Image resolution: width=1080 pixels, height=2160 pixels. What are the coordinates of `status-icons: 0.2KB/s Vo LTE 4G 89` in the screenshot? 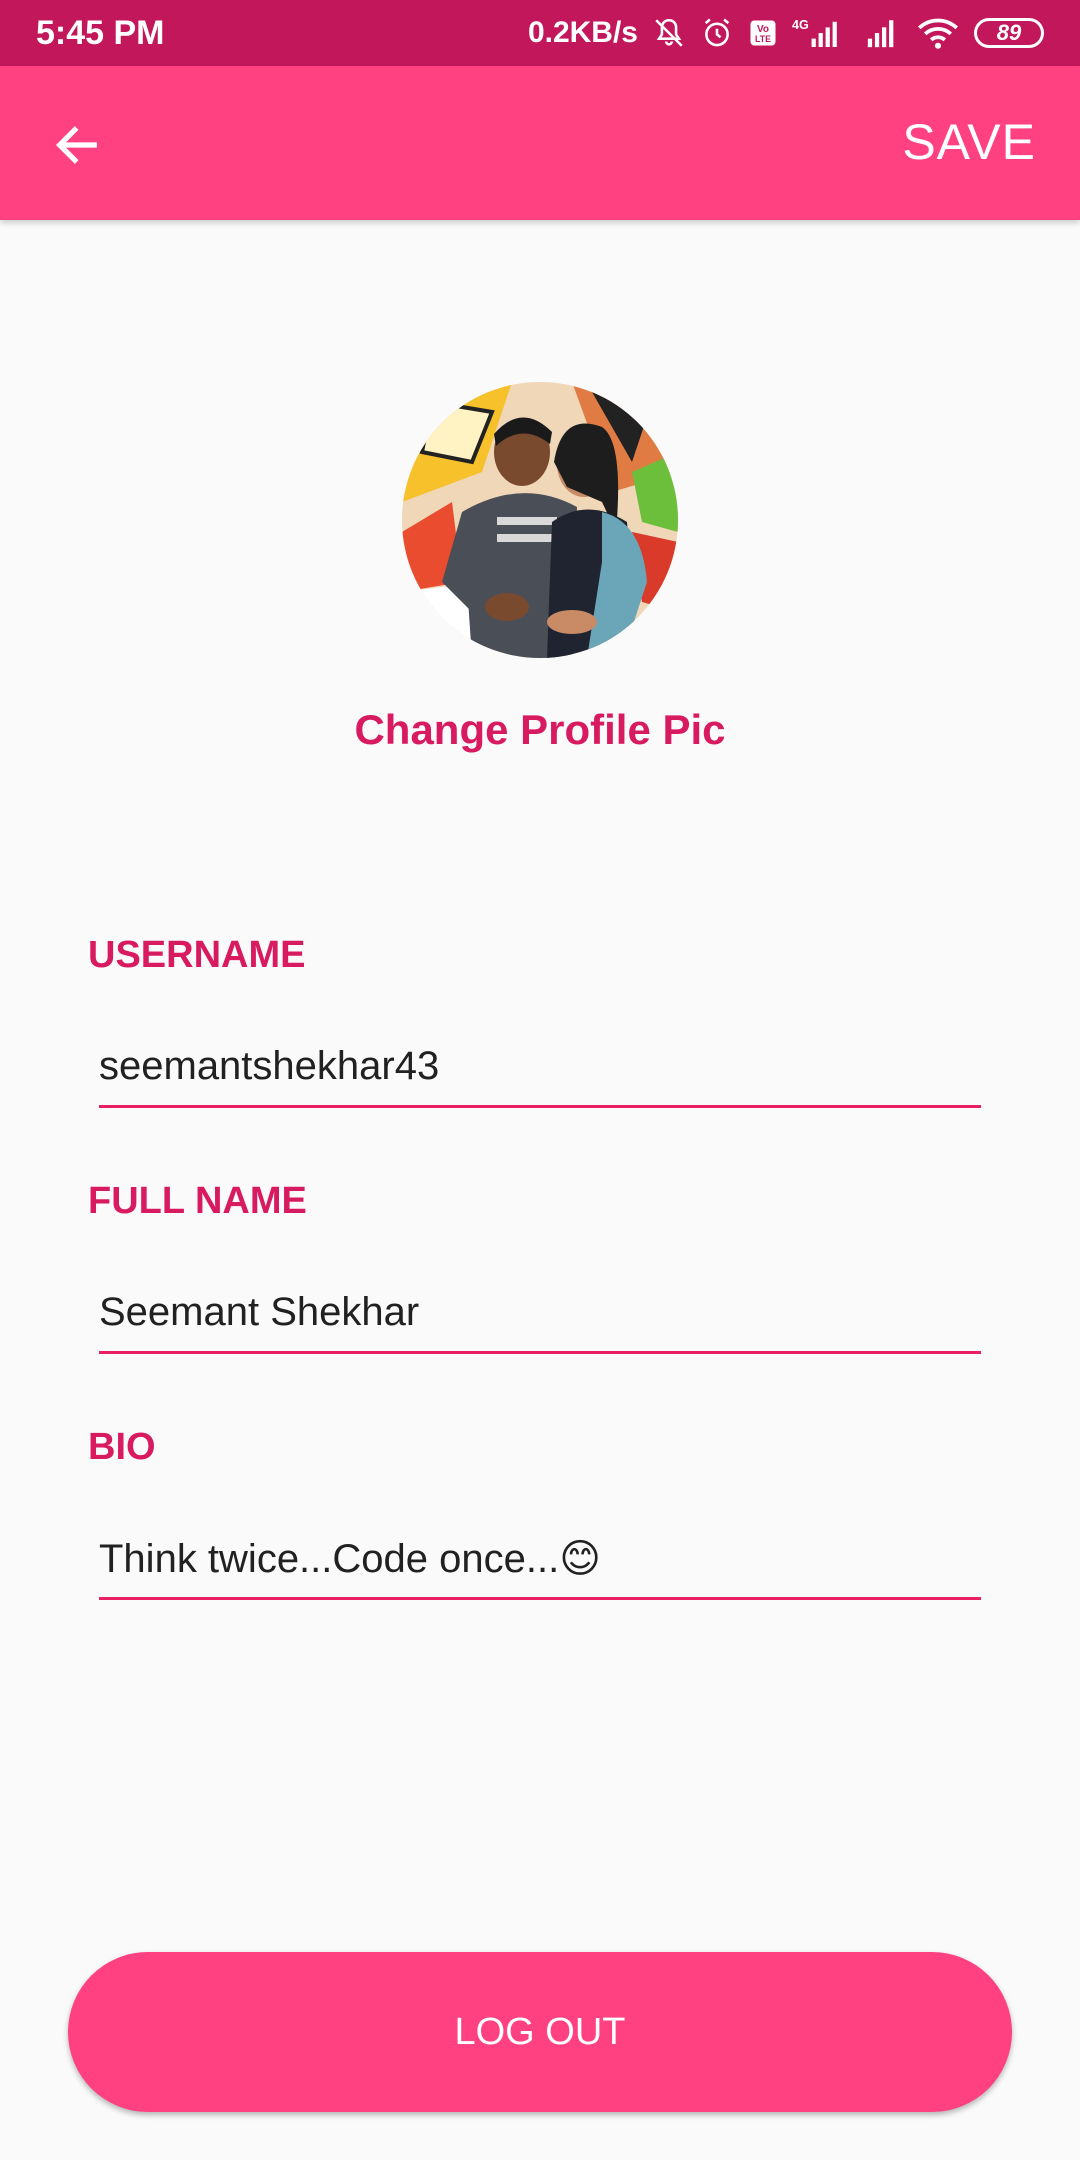 It's located at (786, 33).